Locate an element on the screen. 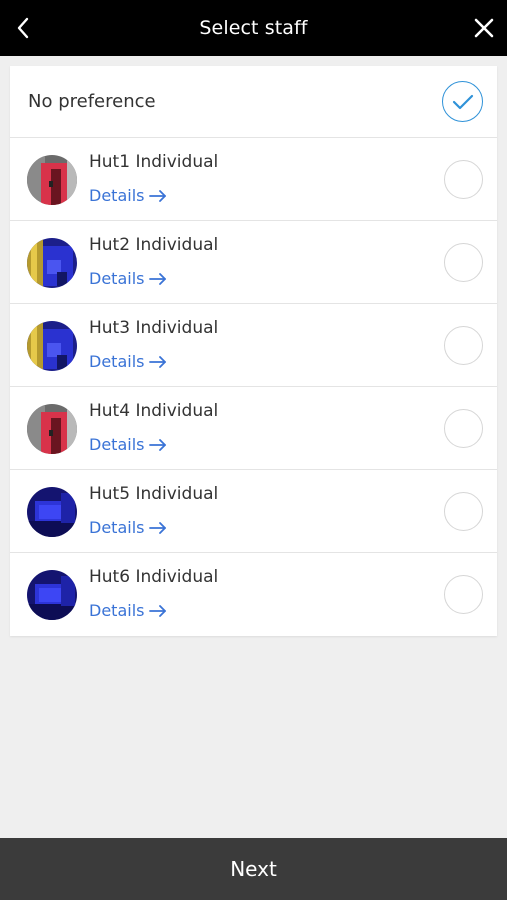  no-preference-label: No preference is located at coordinates (92, 101).